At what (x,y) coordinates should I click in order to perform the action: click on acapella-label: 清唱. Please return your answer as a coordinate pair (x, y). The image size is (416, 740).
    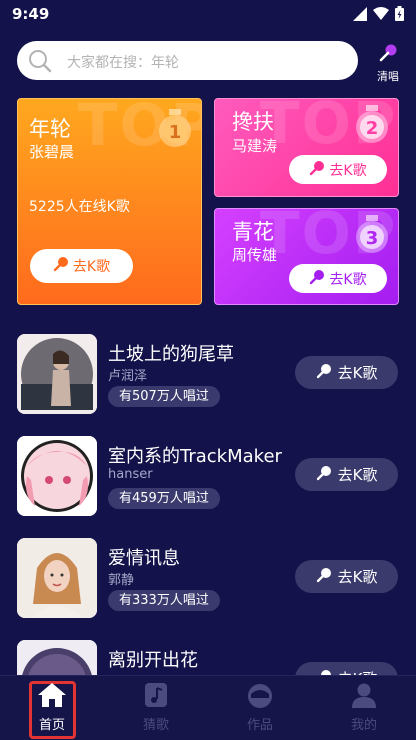
    Looking at the image, I should click on (388, 76).